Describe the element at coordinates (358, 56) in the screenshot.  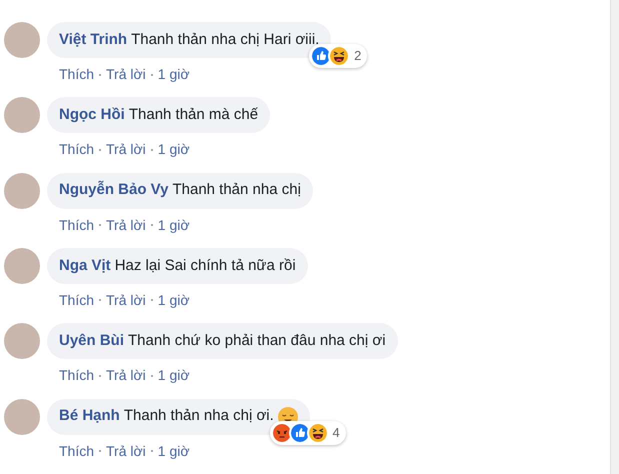
I see `reaction-count: 2` at that location.